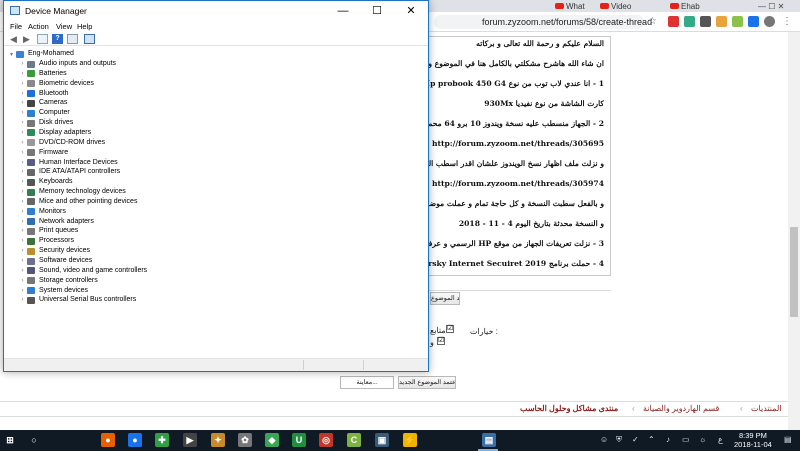  What do you see at coordinates (450, 329) in the screenshot?
I see `watch-checkbox: ☑` at bounding box center [450, 329].